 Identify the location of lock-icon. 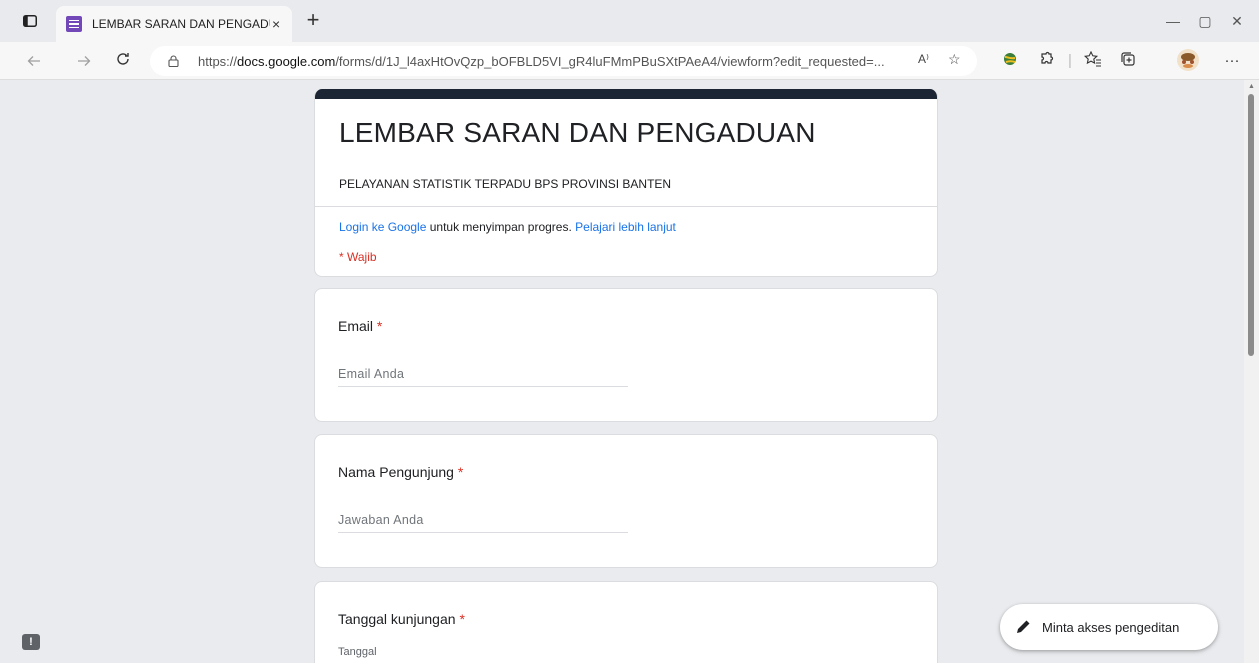
(173, 61).